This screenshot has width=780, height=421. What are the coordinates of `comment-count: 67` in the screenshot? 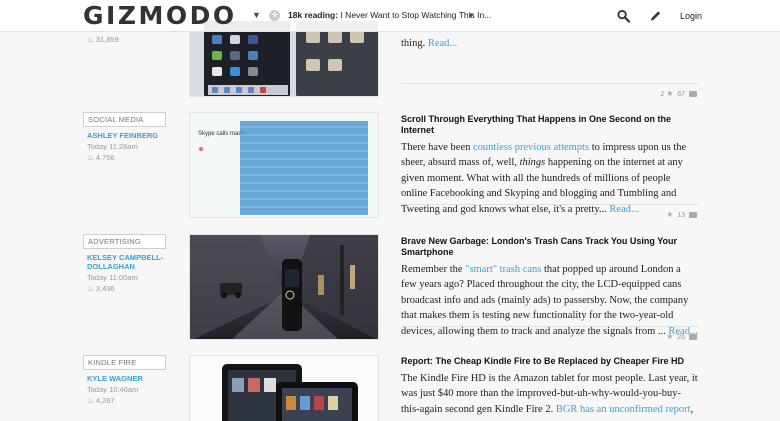 It's located at (681, 94).